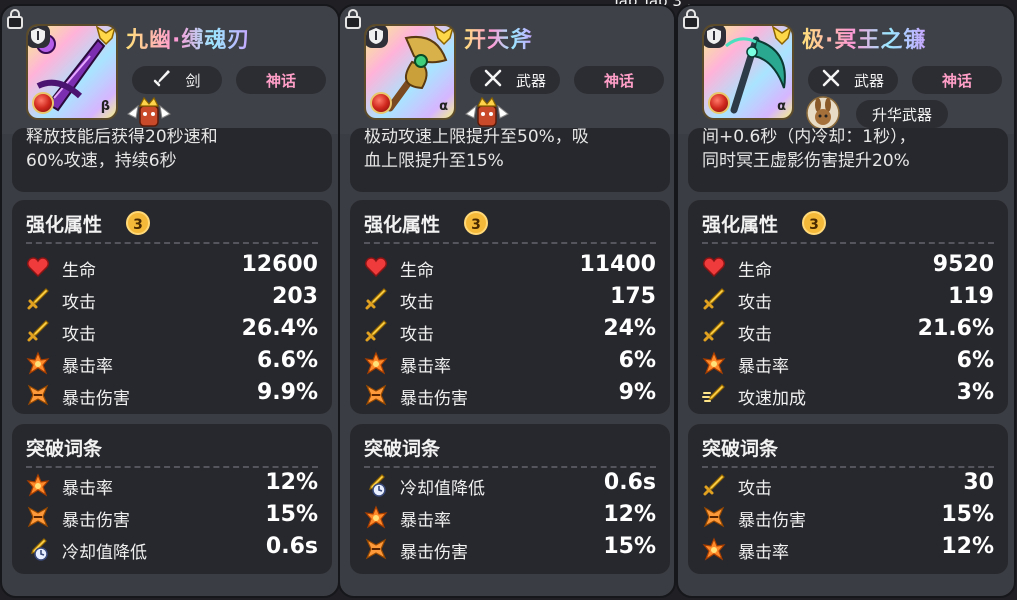 Image resolution: width=1017 pixels, height=600 pixels. What do you see at coordinates (629, 328) in the screenshot?
I see `stat-row-value: 24%` at bounding box center [629, 328].